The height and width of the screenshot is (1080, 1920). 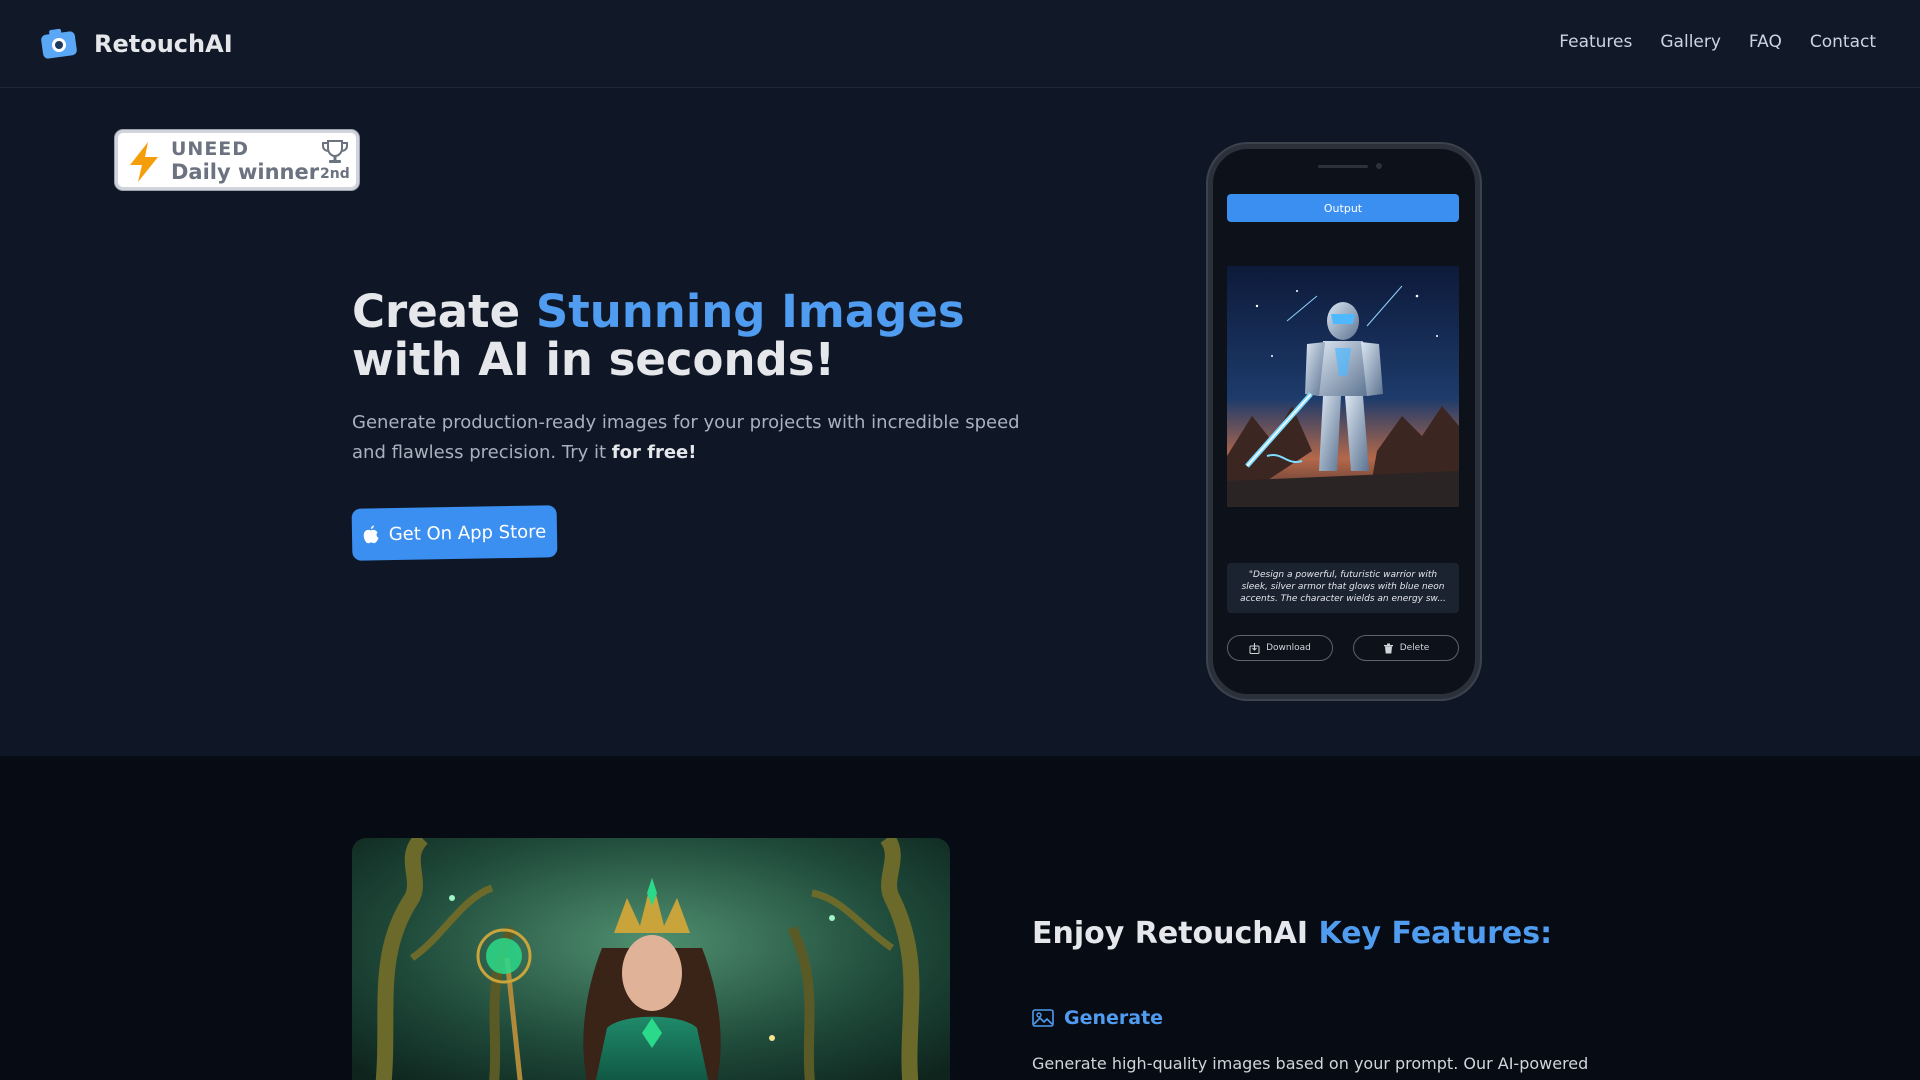 What do you see at coordinates (245, 172) in the screenshot?
I see `badge-title: Daily winner` at bounding box center [245, 172].